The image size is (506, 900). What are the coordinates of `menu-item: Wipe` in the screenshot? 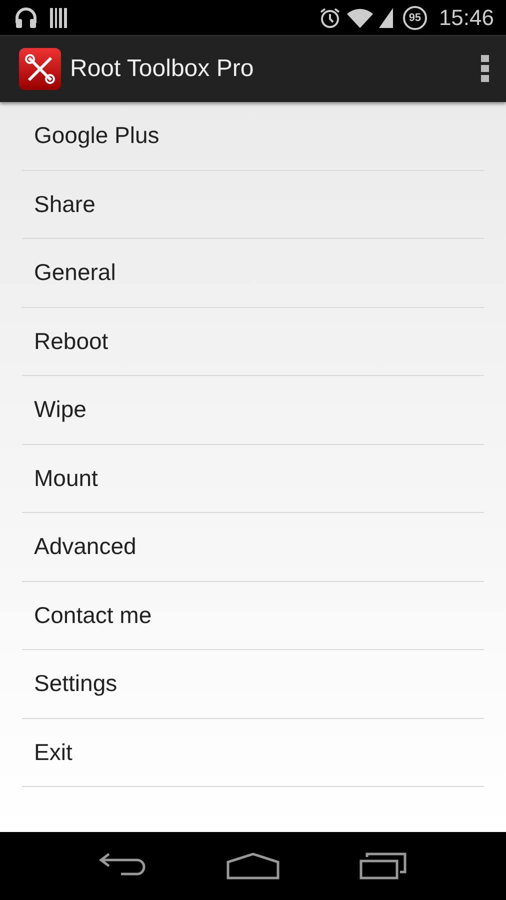 It's located at (253, 410).